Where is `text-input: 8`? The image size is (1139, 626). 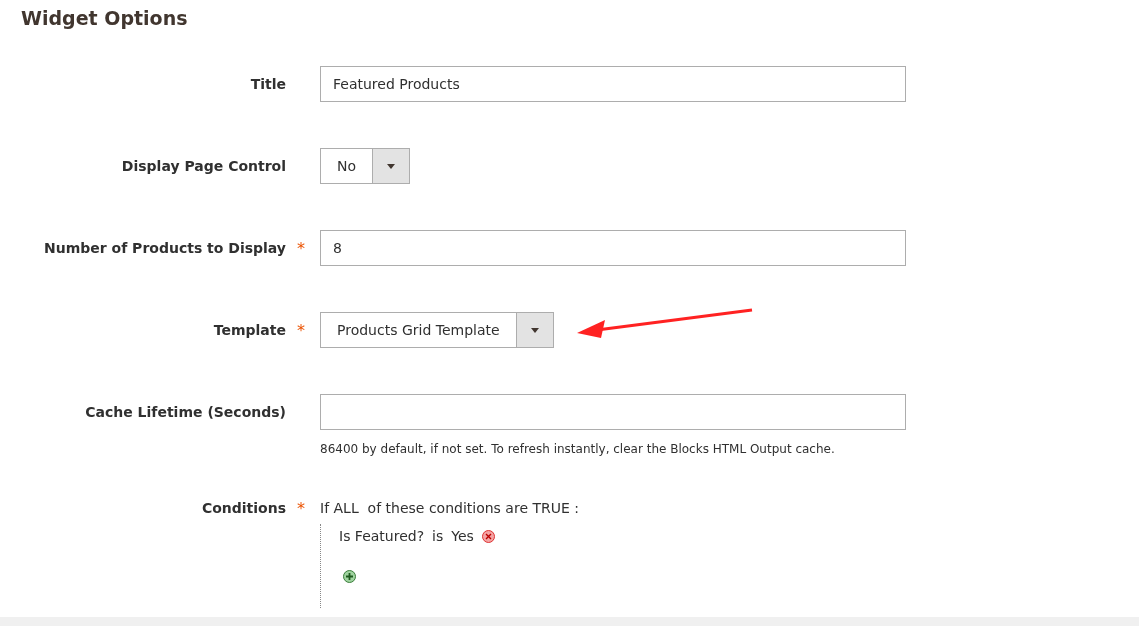
text-input: 8 is located at coordinates (613, 248).